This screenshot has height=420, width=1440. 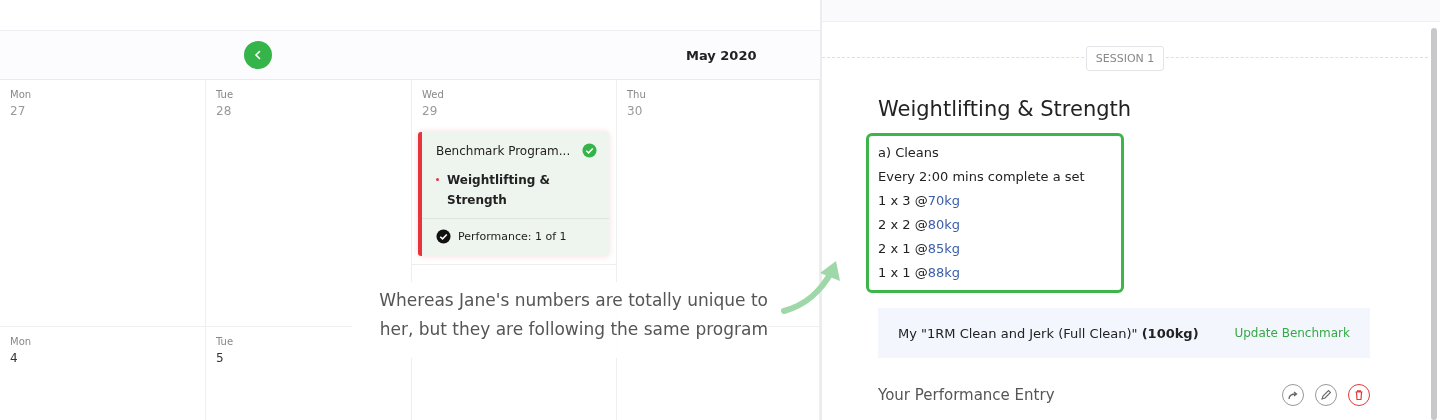 I want to click on workout-line: a) Cleans, so click(x=909, y=153).